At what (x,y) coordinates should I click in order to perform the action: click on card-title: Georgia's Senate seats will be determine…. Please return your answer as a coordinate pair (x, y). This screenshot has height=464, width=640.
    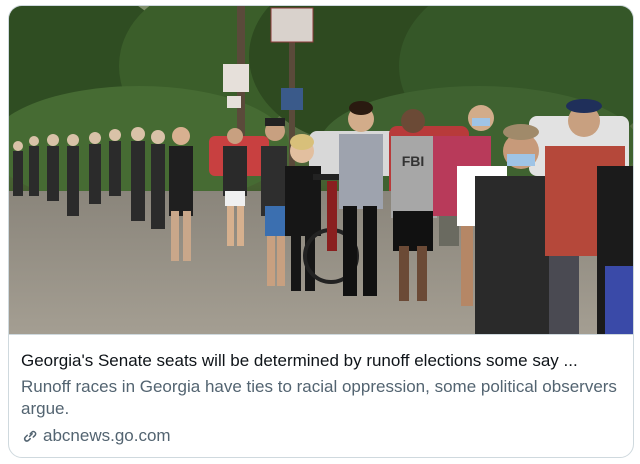
    Looking at the image, I should click on (323, 361).